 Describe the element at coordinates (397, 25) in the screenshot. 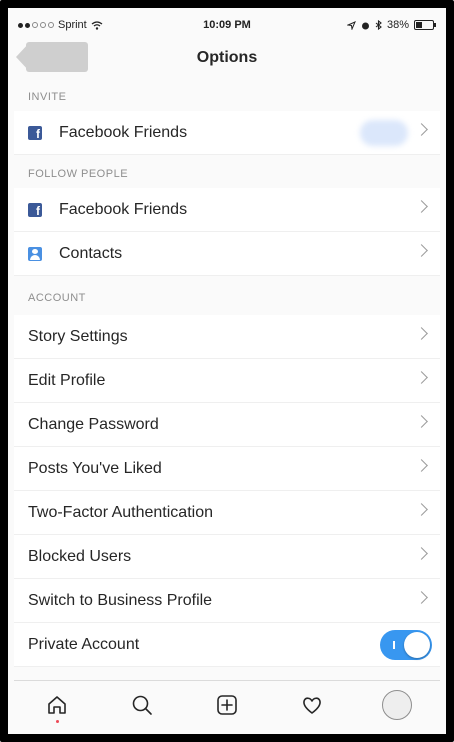

I see `battery-percent: 38%` at that location.